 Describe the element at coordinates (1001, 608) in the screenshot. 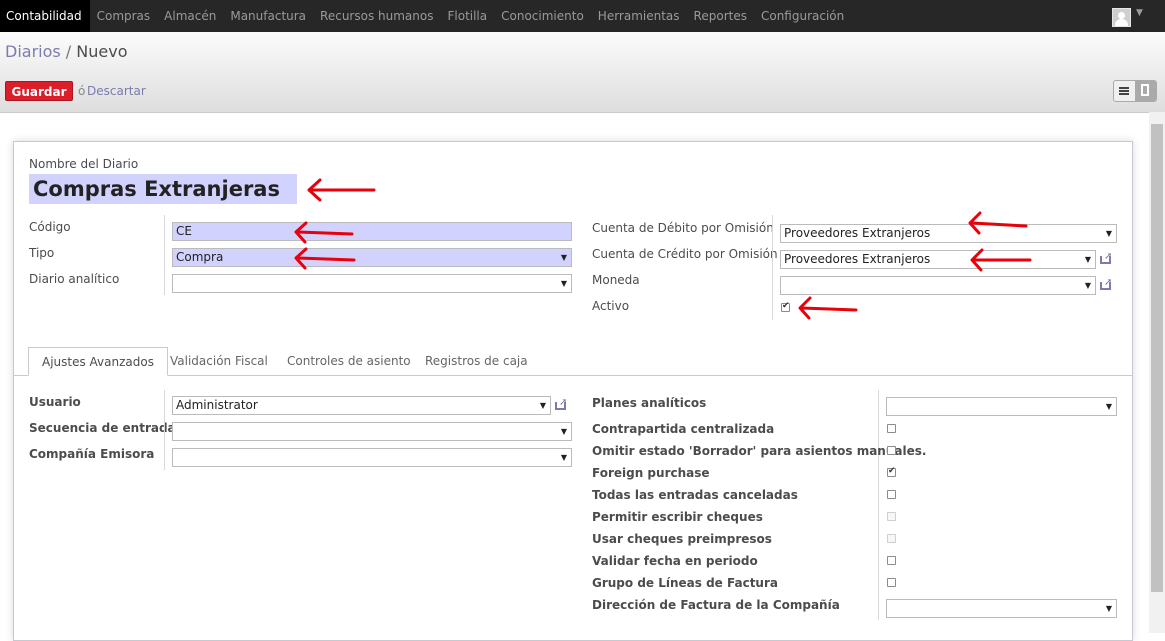

I see `invoice-address-select: ▼` at that location.